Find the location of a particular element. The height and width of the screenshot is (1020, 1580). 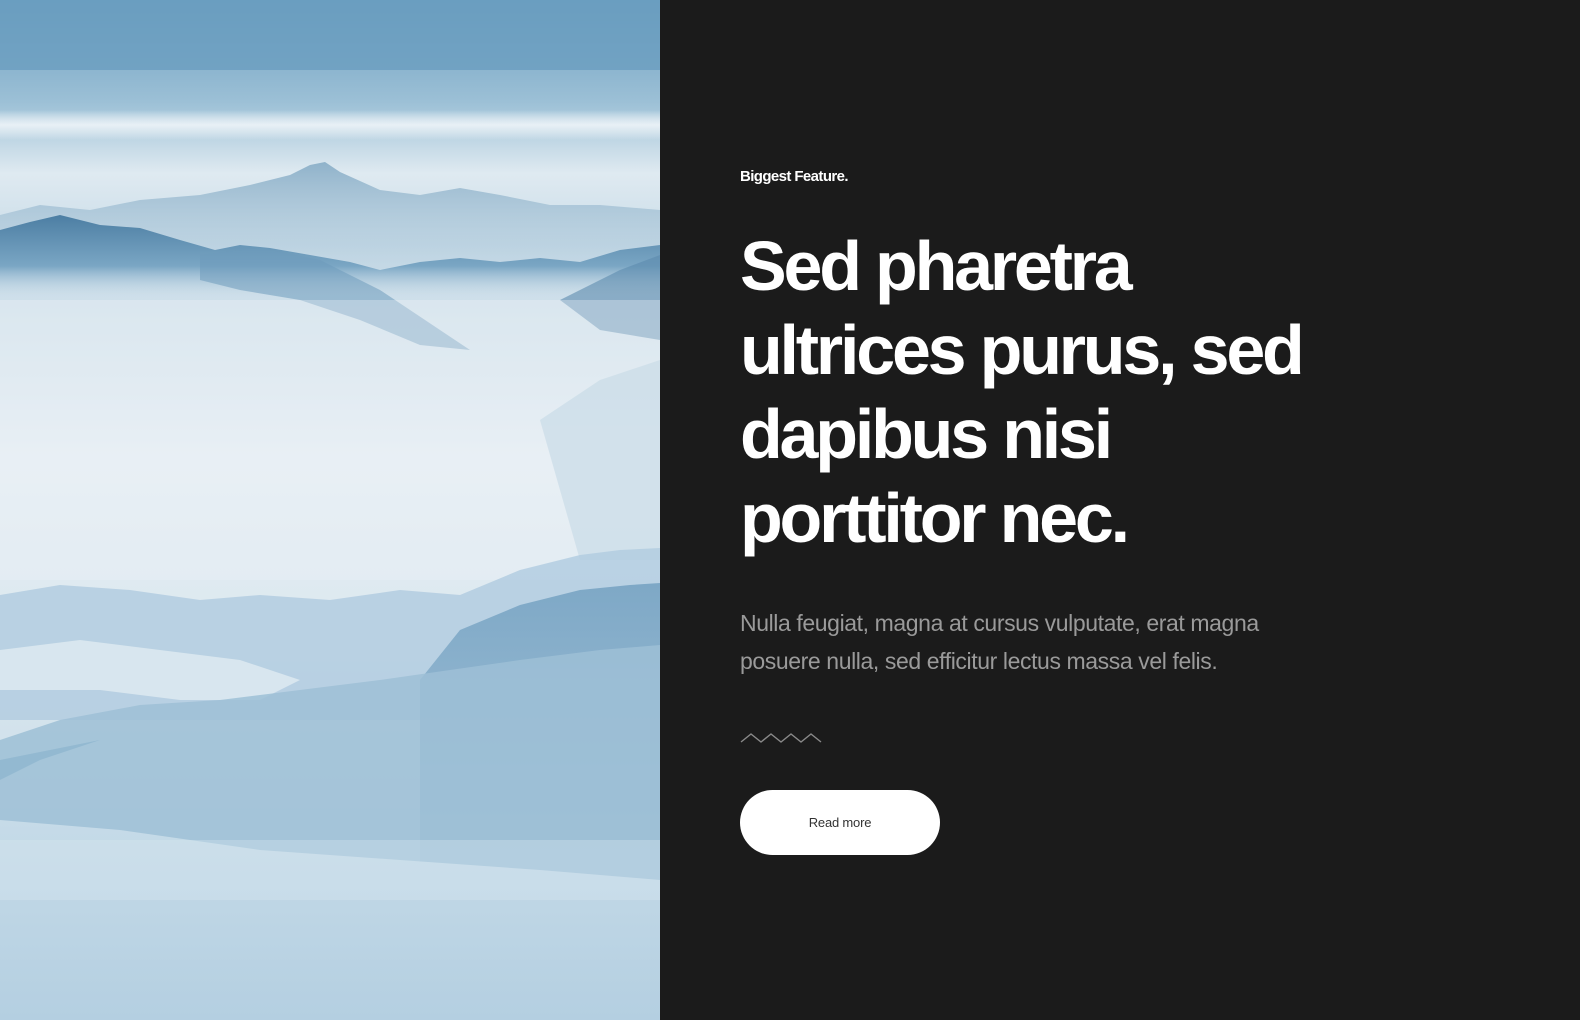

read-more-button: Read more is located at coordinates (840, 822).